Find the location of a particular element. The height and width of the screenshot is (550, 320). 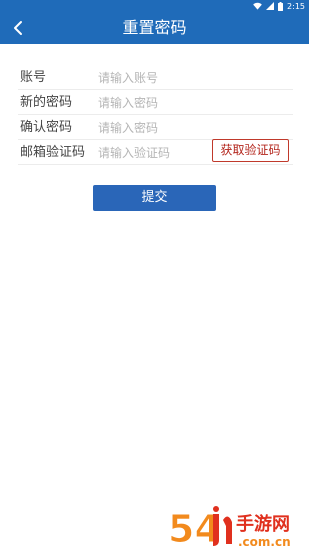

app-bar: 重置密码 is located at coordinates (154, 28).